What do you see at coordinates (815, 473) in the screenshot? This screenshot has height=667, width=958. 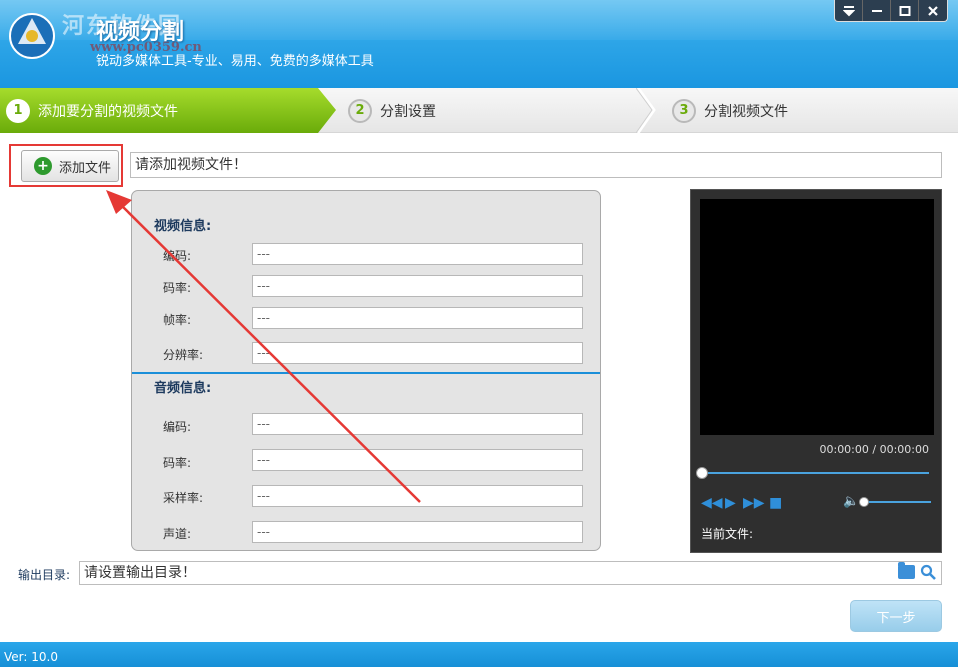 I see `video-progress-track` at bounding box center [815, 473].